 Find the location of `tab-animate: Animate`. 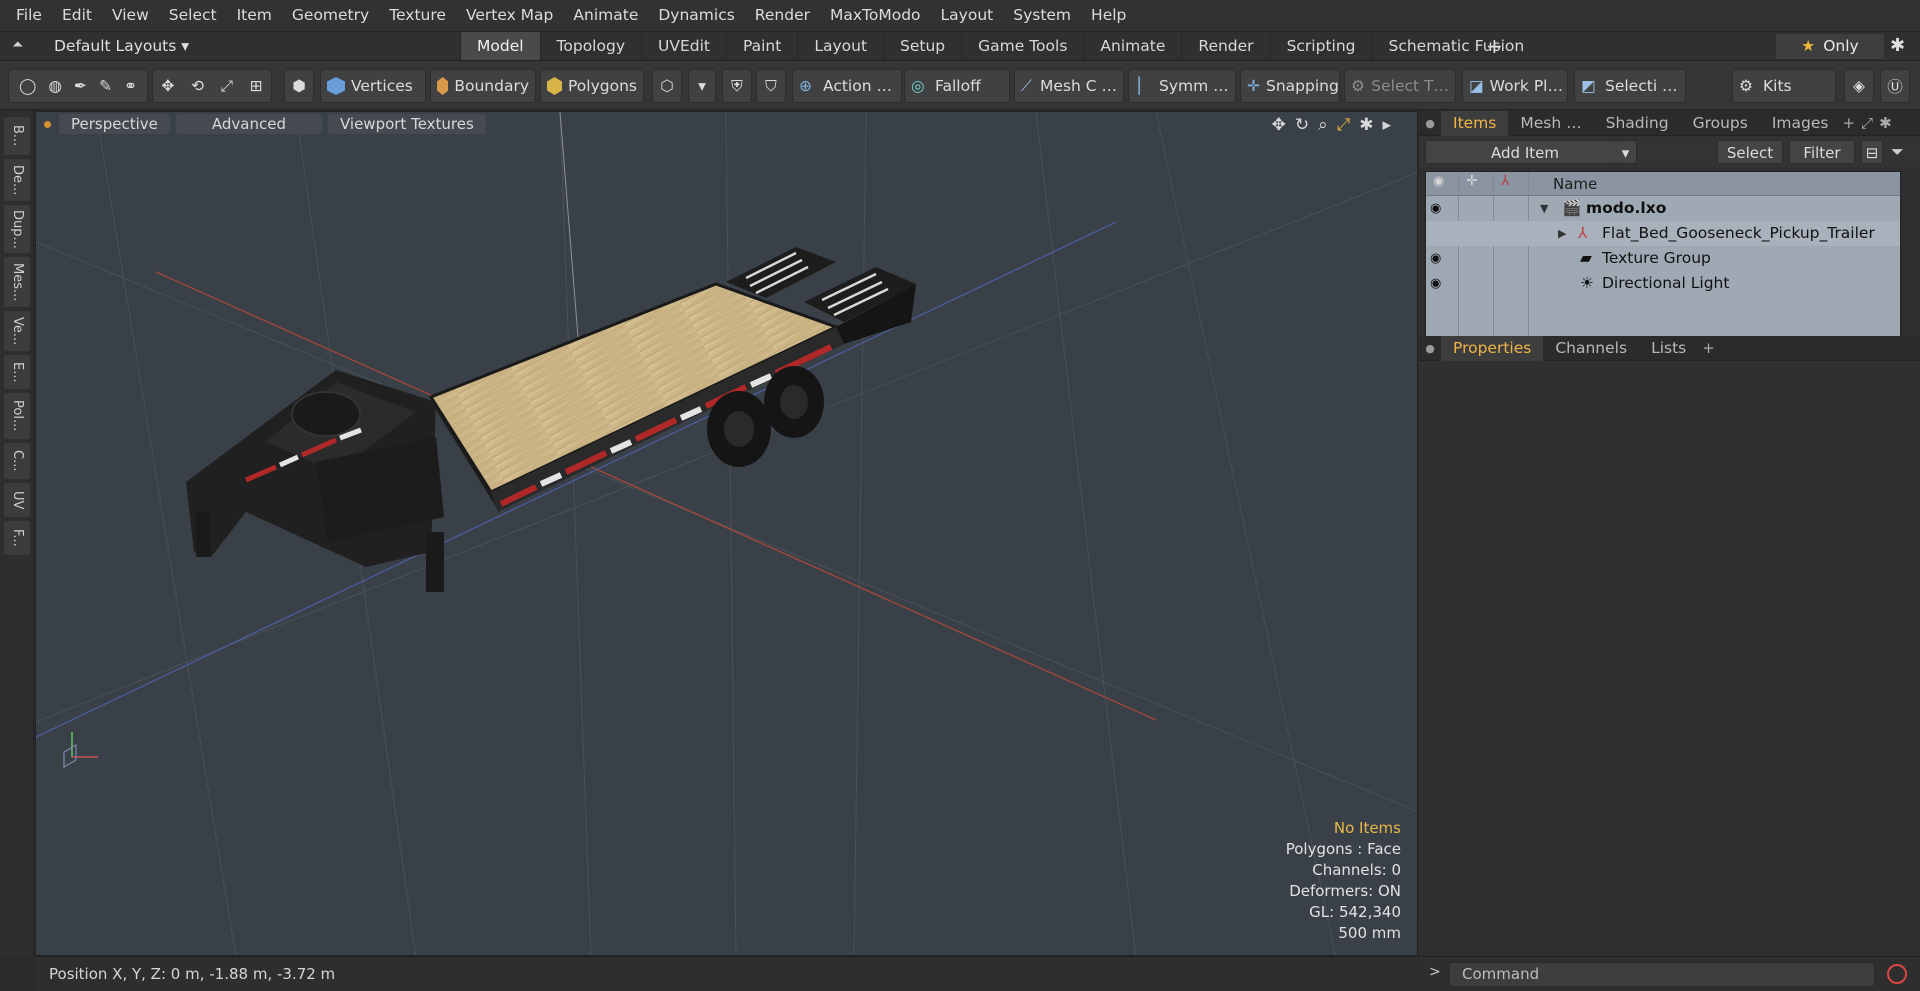

tab-animate: Animate is located at coordinates (1132, 46).